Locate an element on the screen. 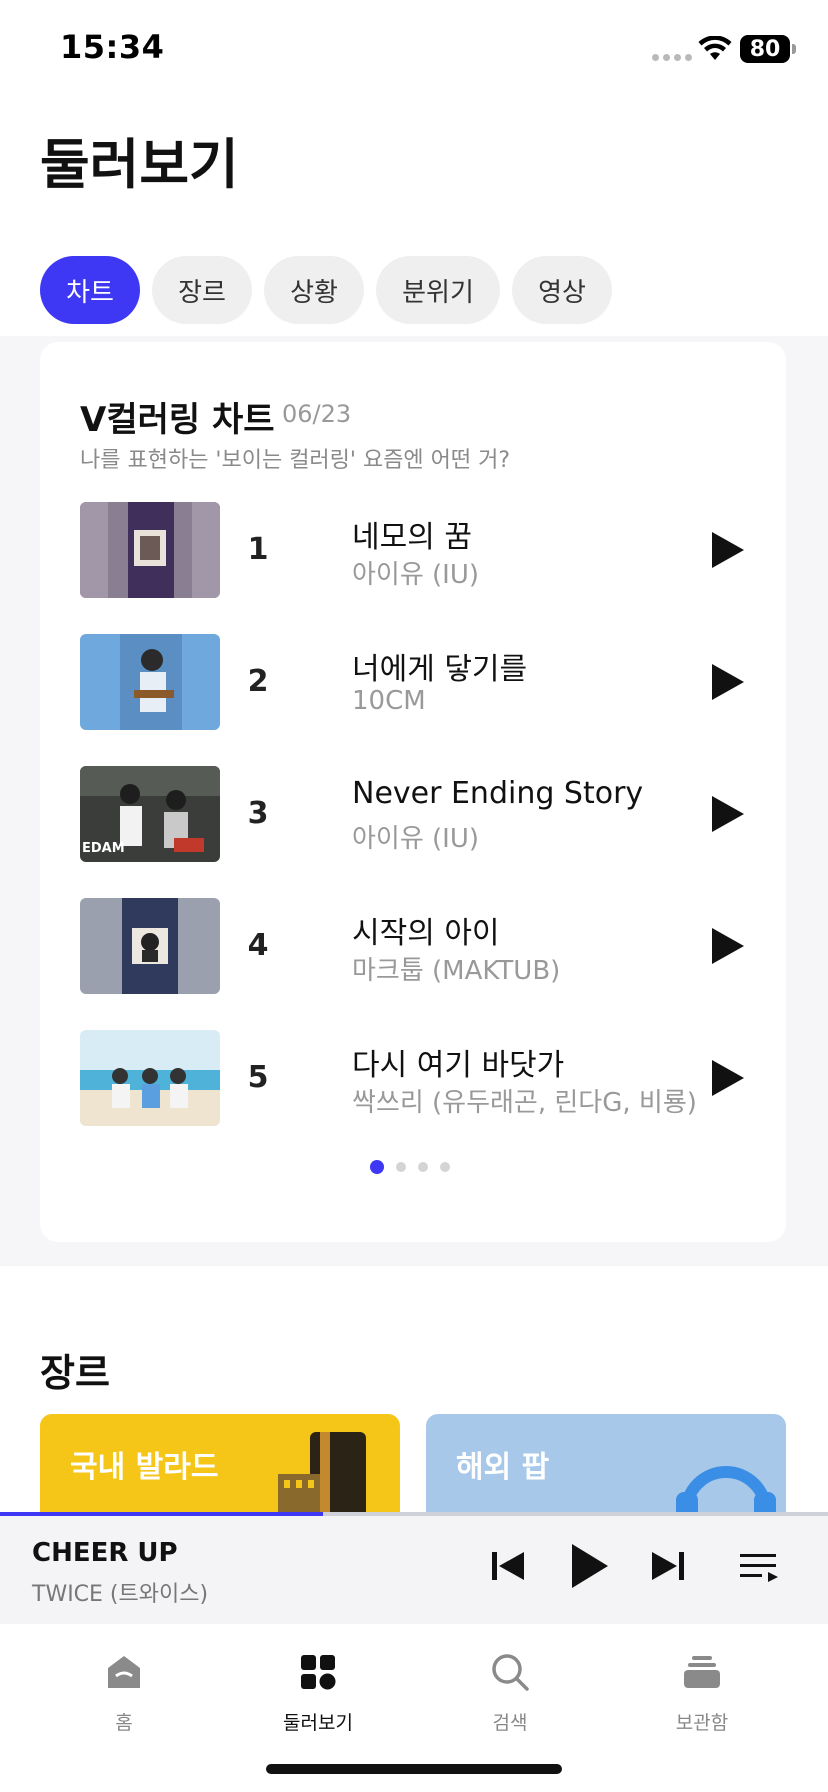  song-artist: 마크툽 (MAKTUB) is located at coordinates (456, 968).